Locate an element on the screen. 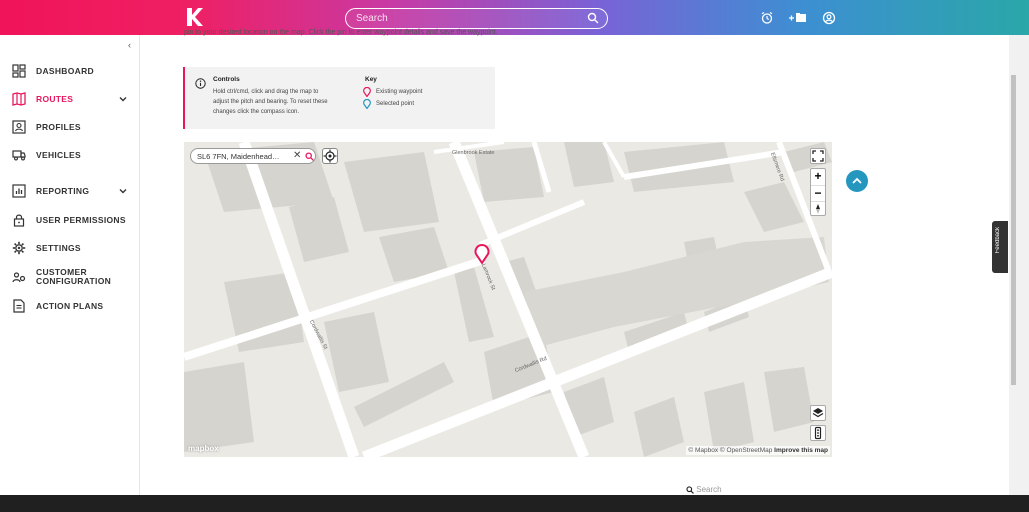  top-bar is located at coordinates (514, 17).